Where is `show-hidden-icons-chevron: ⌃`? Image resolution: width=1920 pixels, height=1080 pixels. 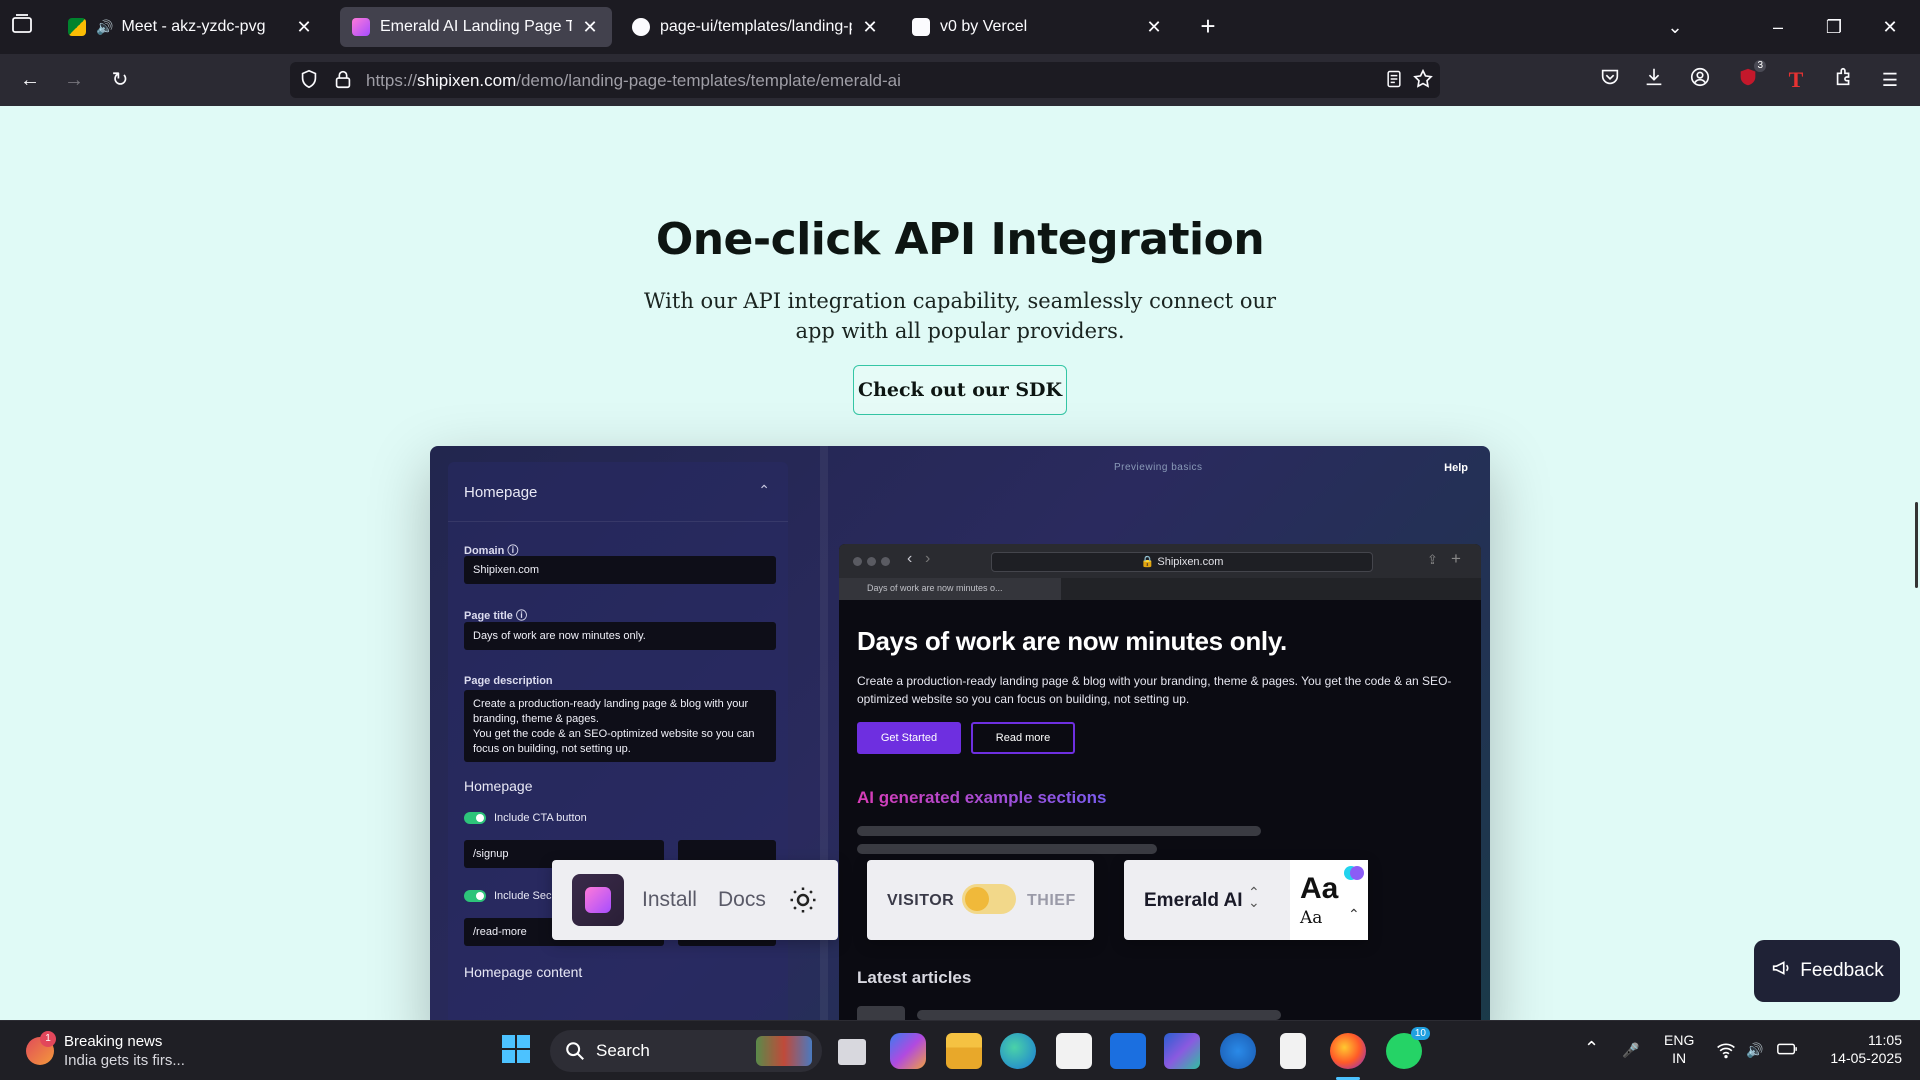
show-hidden-icons-chevron: ⌃ is located at coordinates (1591, 1048).